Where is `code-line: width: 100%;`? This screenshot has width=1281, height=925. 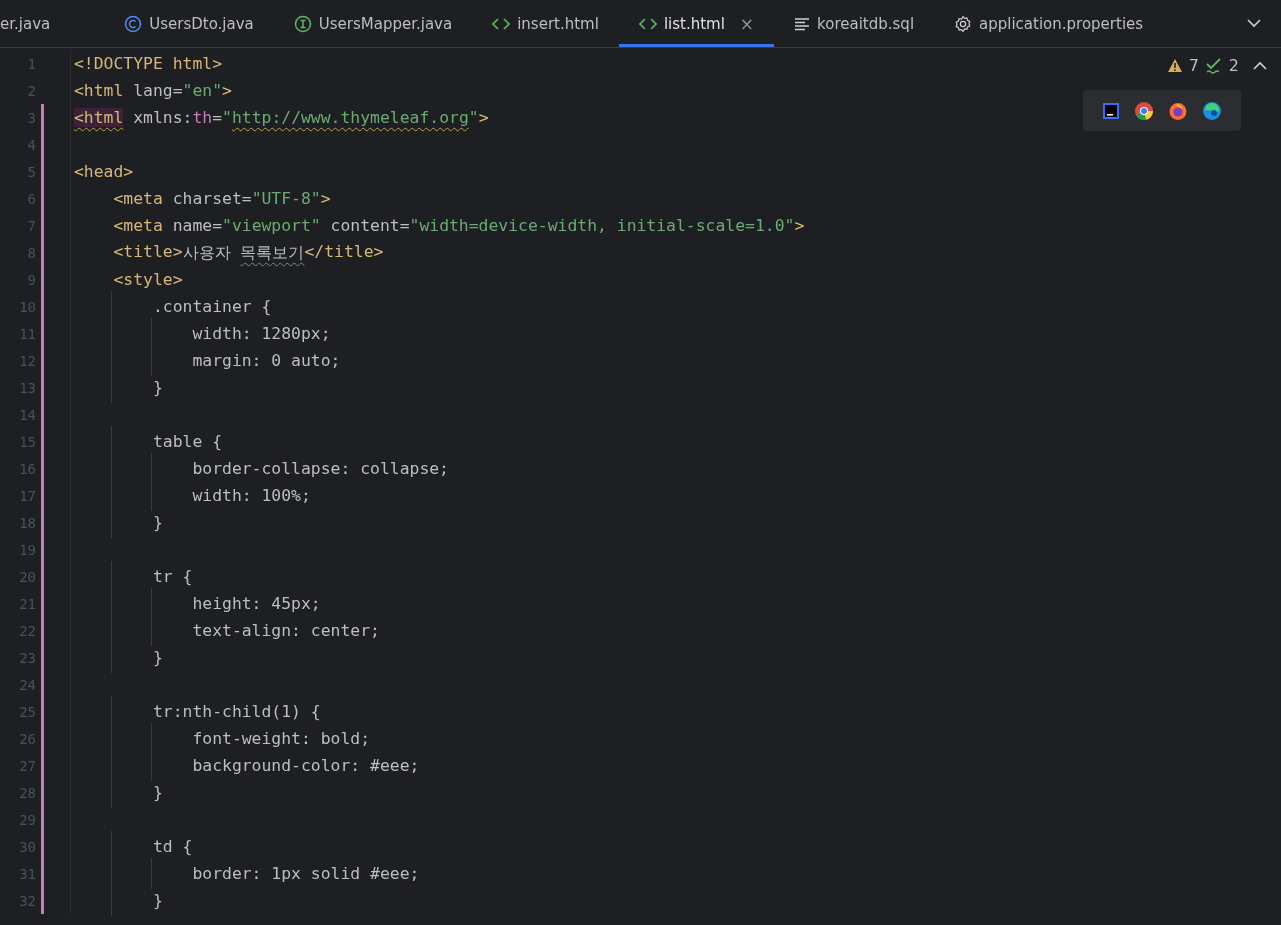
code-line: width: 100%; is located at coordinates (251, 495).